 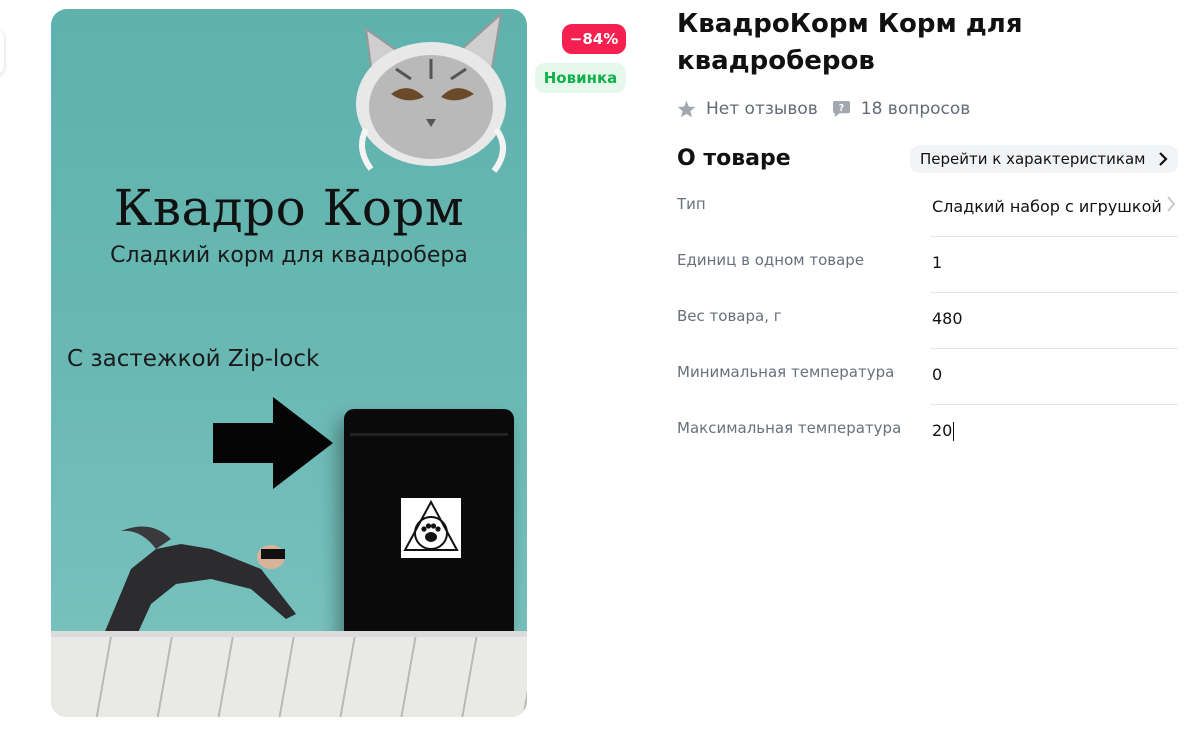 I want to click on questions-link: ? 18 вопросов, so click(x=901, y=109).